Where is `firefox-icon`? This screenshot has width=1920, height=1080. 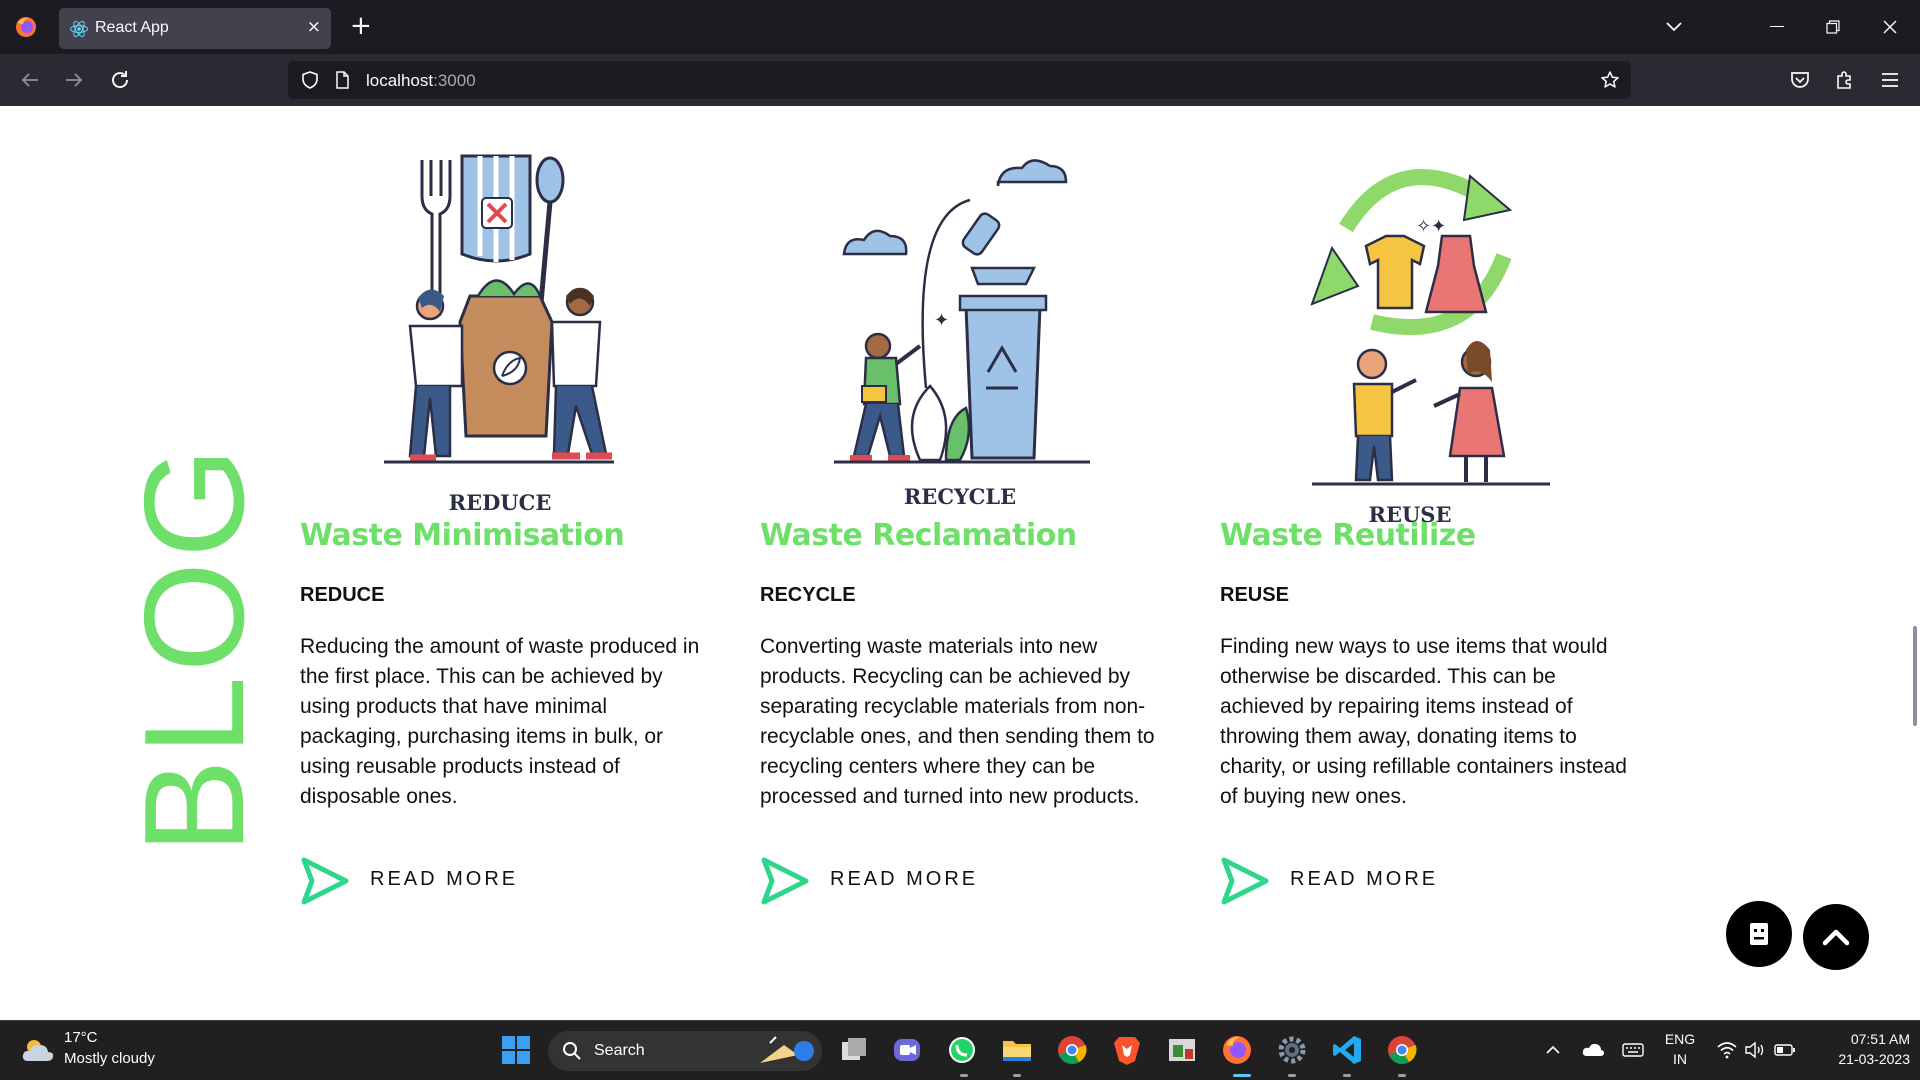 firefox-icon is located at coordinates (1237, 1050).